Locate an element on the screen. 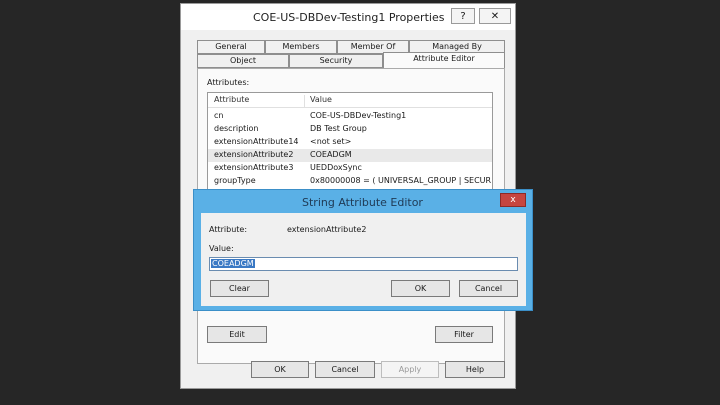  clear-button: Clear is located at coordinates (239, 288).